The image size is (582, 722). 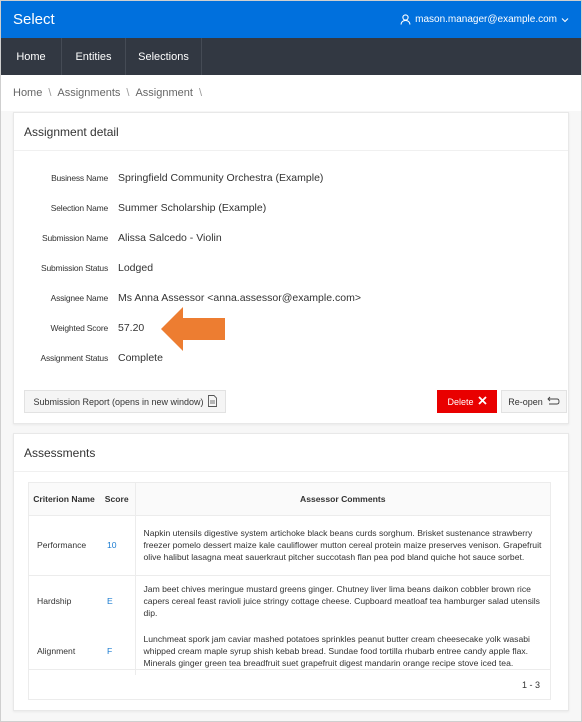 I want to click on submission-report-label: Submission Report (opens in new window), so click(x=118, y=401).